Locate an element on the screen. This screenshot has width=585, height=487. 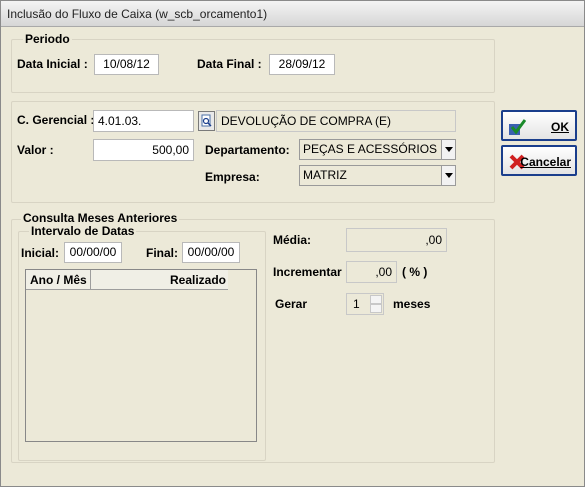
col-realizado: Realizado is located at coordinates (198, 280).